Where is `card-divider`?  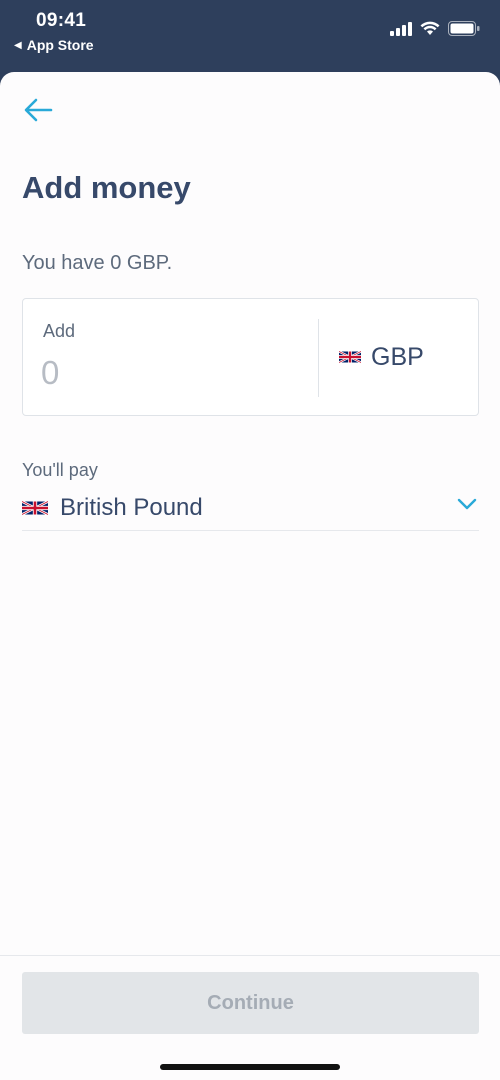
card-divider is located at coordinates (318, 358).